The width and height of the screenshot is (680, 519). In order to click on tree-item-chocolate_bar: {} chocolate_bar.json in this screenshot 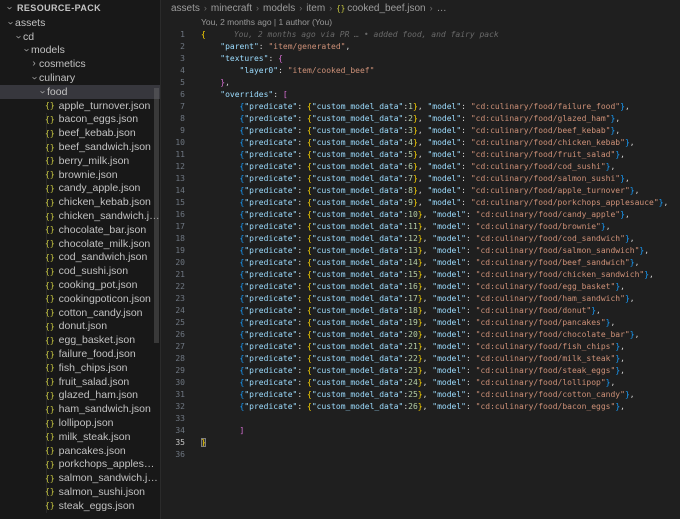, I will do `click(80, 230)`.